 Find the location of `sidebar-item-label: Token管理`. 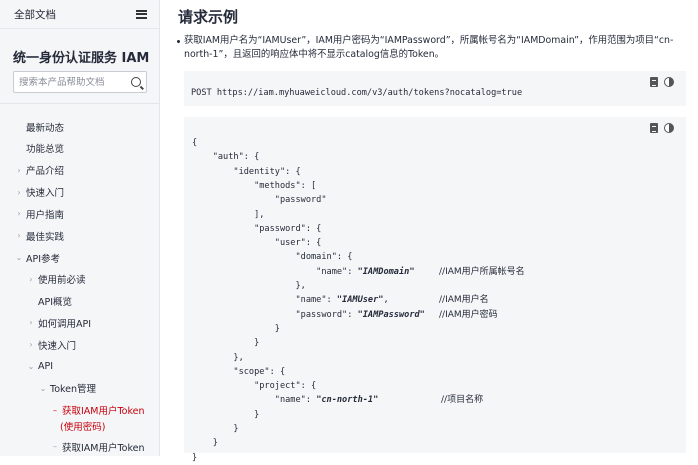

sidebar-item-label: Token管理 is located at coordinates (73, 390).